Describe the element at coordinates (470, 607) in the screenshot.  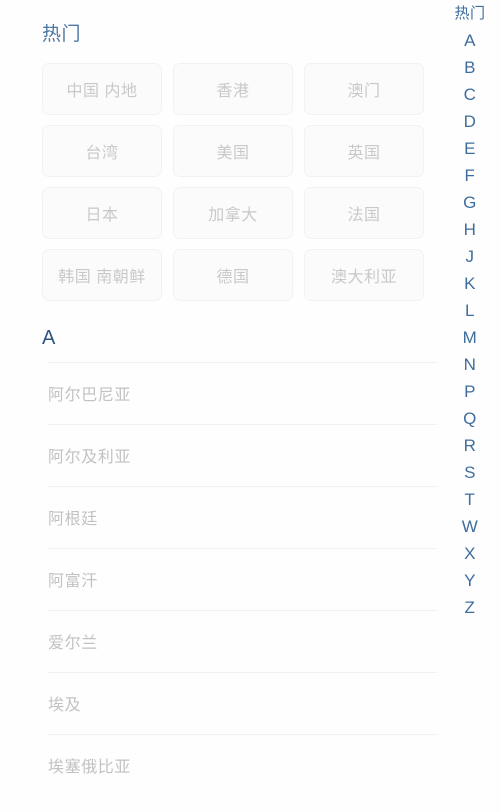
I see `index-rail-item-z: Z` at that location.